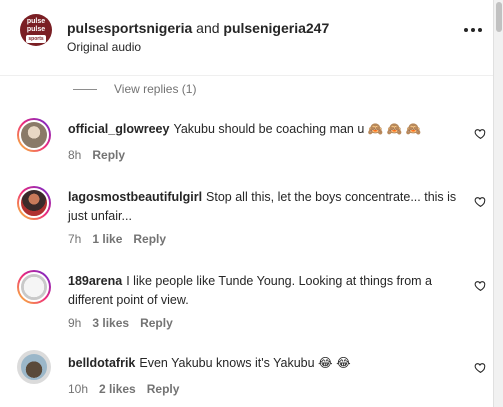  What do you see at coordinates (129, 28) in the screenshot?
I see `author-a-link: pulsesportsnigeria` at bounding box center [129, 28].